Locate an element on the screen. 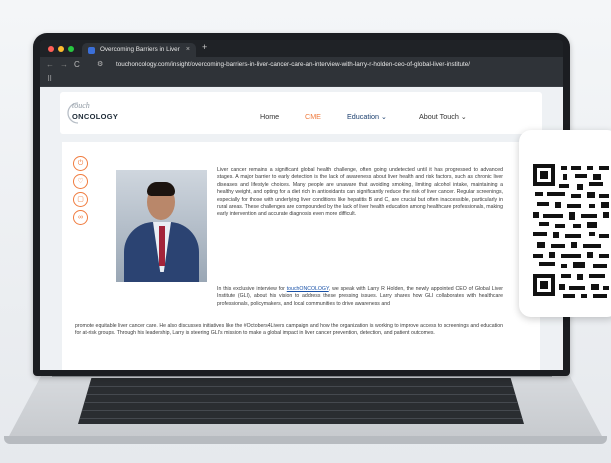 The height and width of the screenshot is (463, 611). reload-button: C is located at coordinates (77, 65).